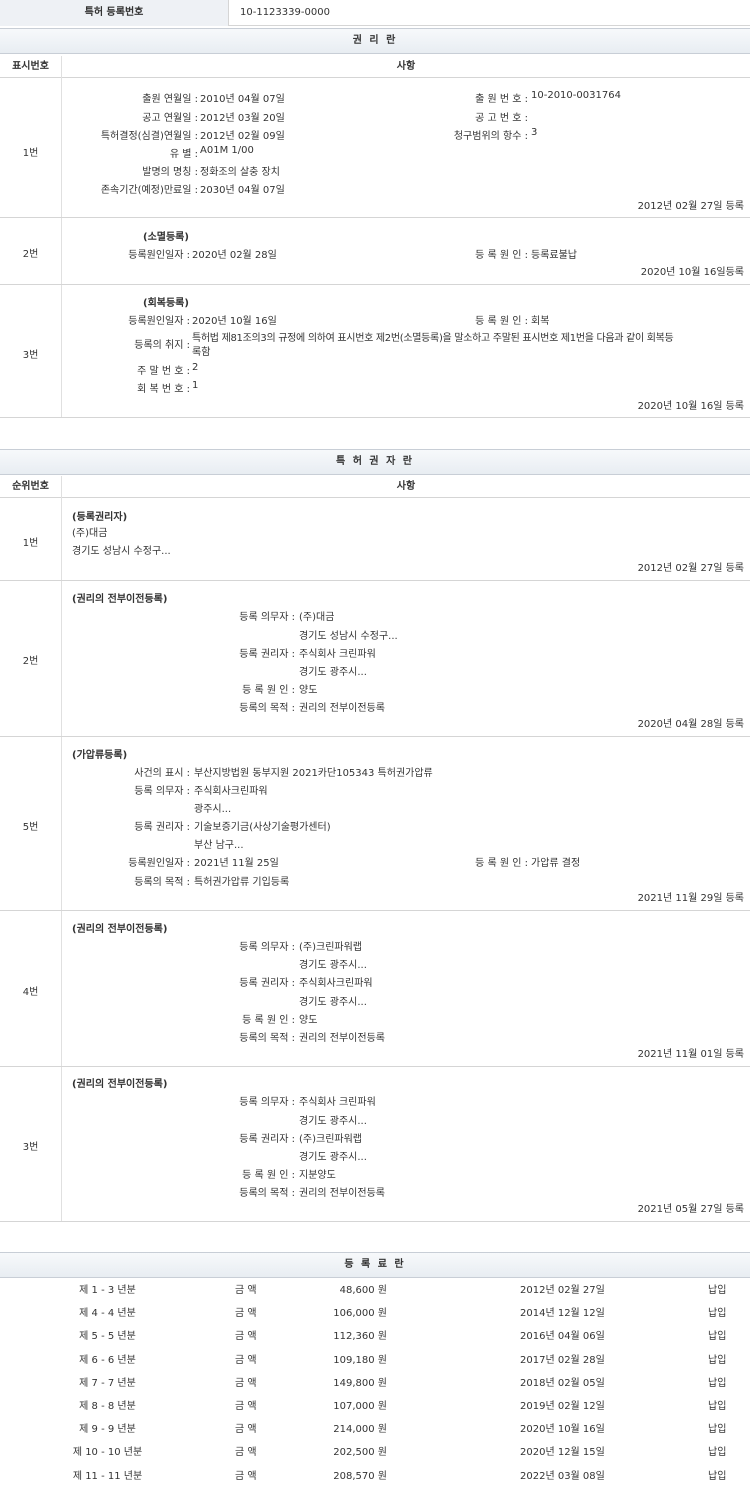  What do you see at coordinates (562, 1314) in the screenshot?
I see `fee-date: 2014년 12월 12일` at bounding box center [562, 1314].